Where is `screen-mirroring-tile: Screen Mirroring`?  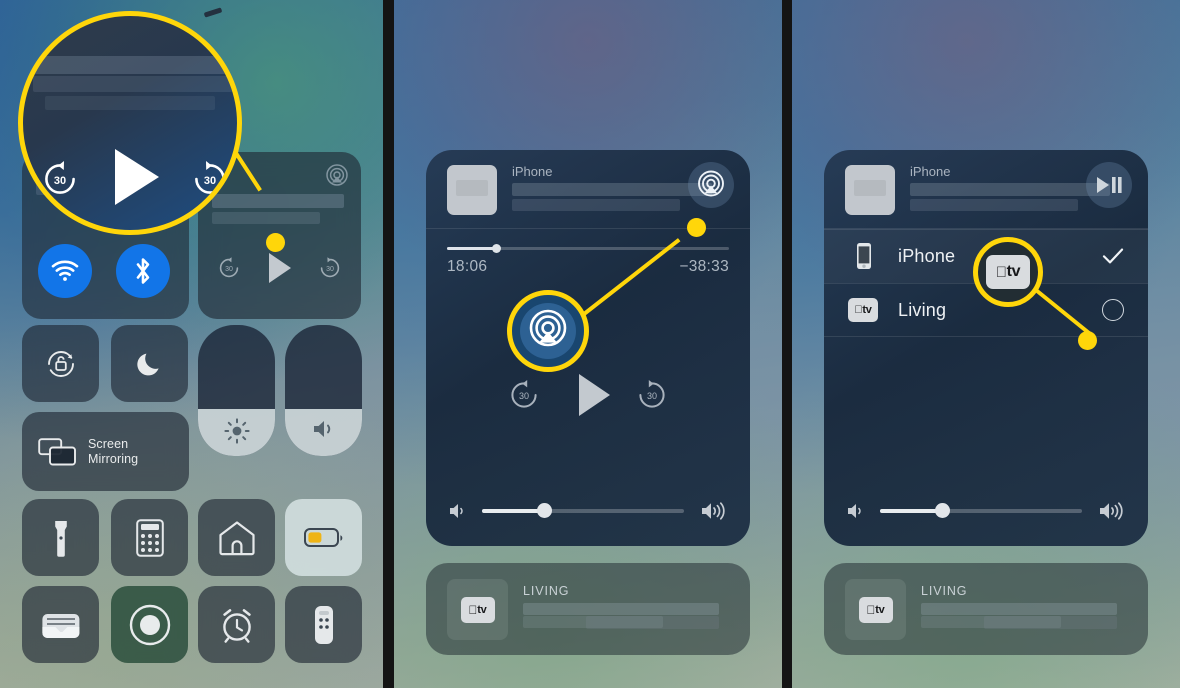
screen-mirroring-tile: Screen Mirroring is located at coordinates (105, 451).